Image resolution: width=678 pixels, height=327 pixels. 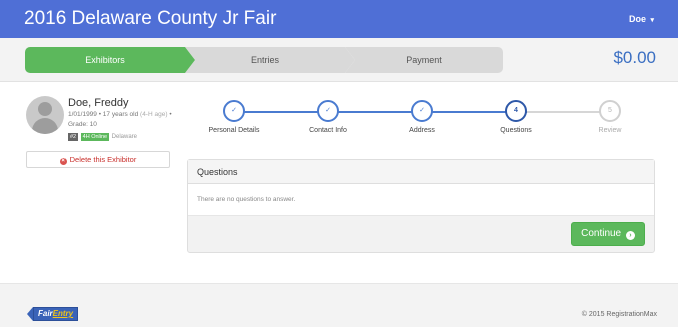 I want to click on progress-step-personal-details: ✓ Personal Details, so click(x=234, y=117).